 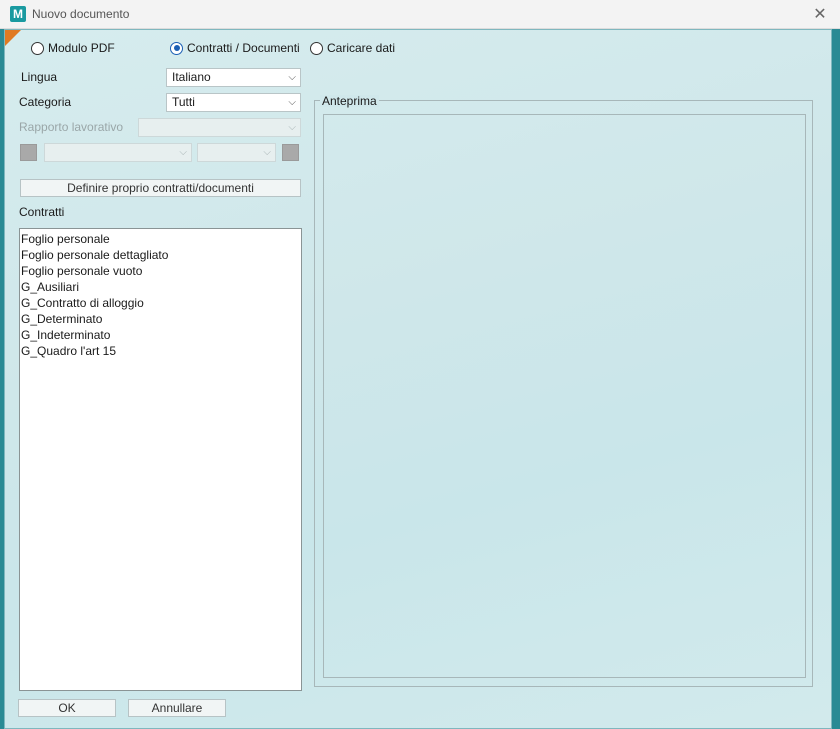 I want to click on list-item: G_Ausiliari, so click(x=160, y=287).